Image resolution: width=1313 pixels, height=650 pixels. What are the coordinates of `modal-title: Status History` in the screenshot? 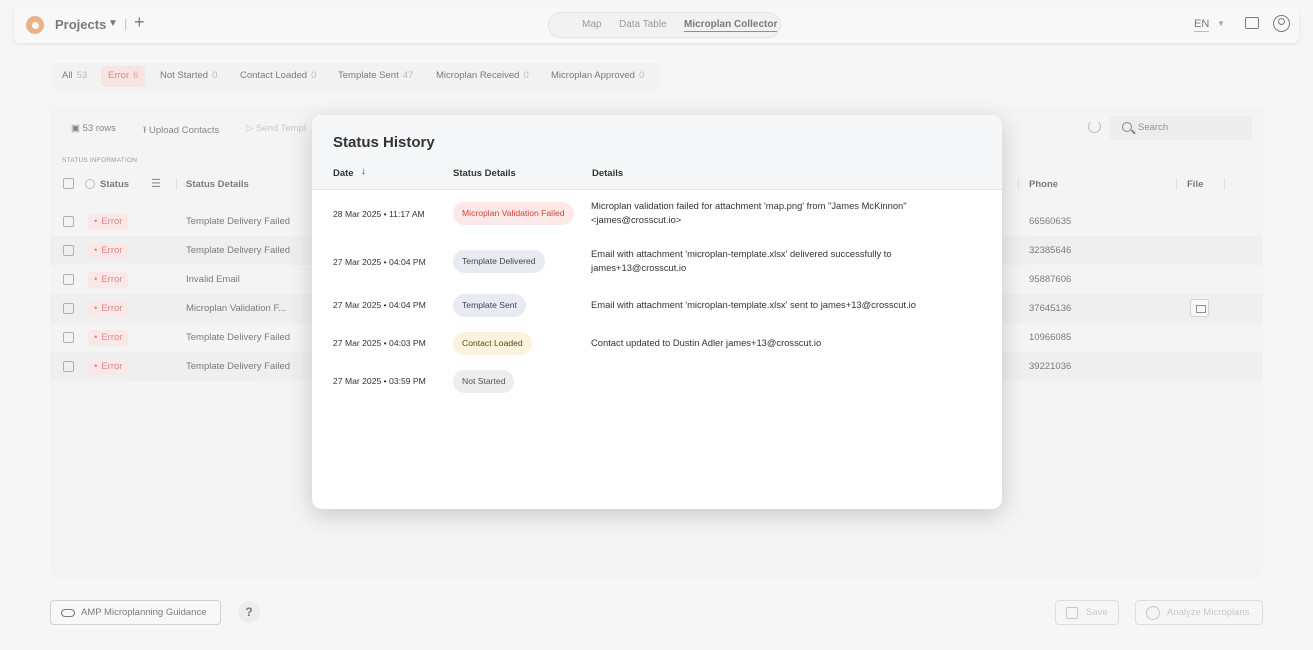 It's located at (384, 142).